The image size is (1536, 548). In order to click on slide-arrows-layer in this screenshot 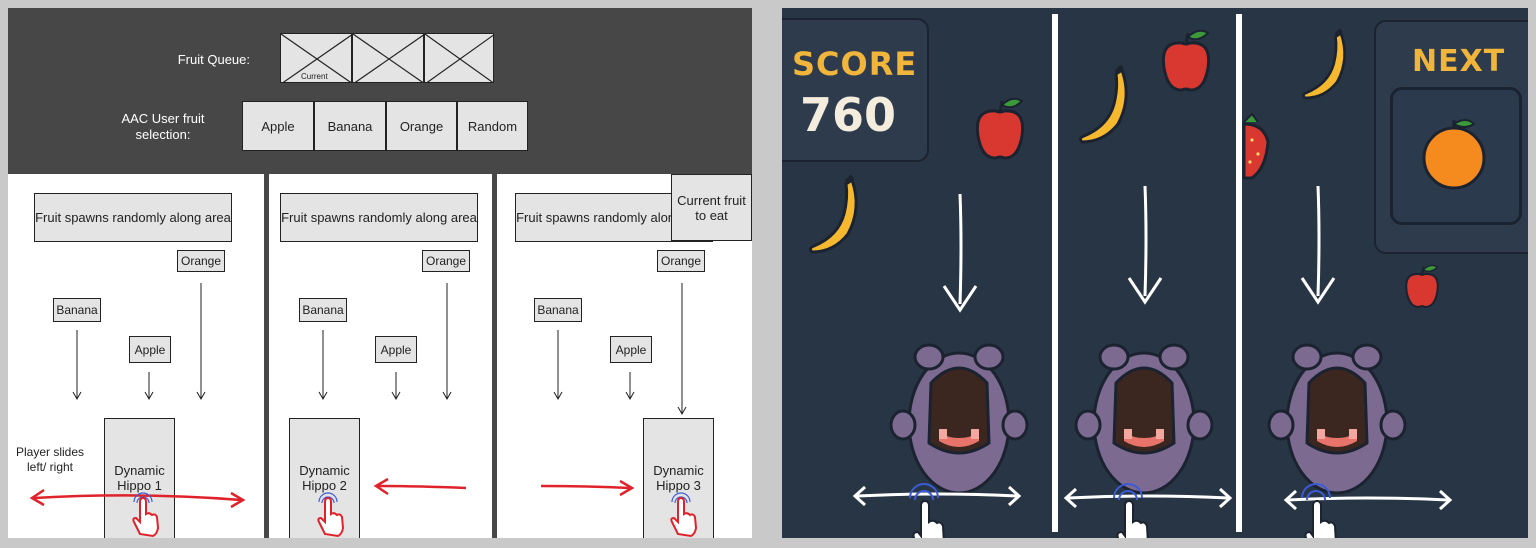, I will do `click(332, 493)`.